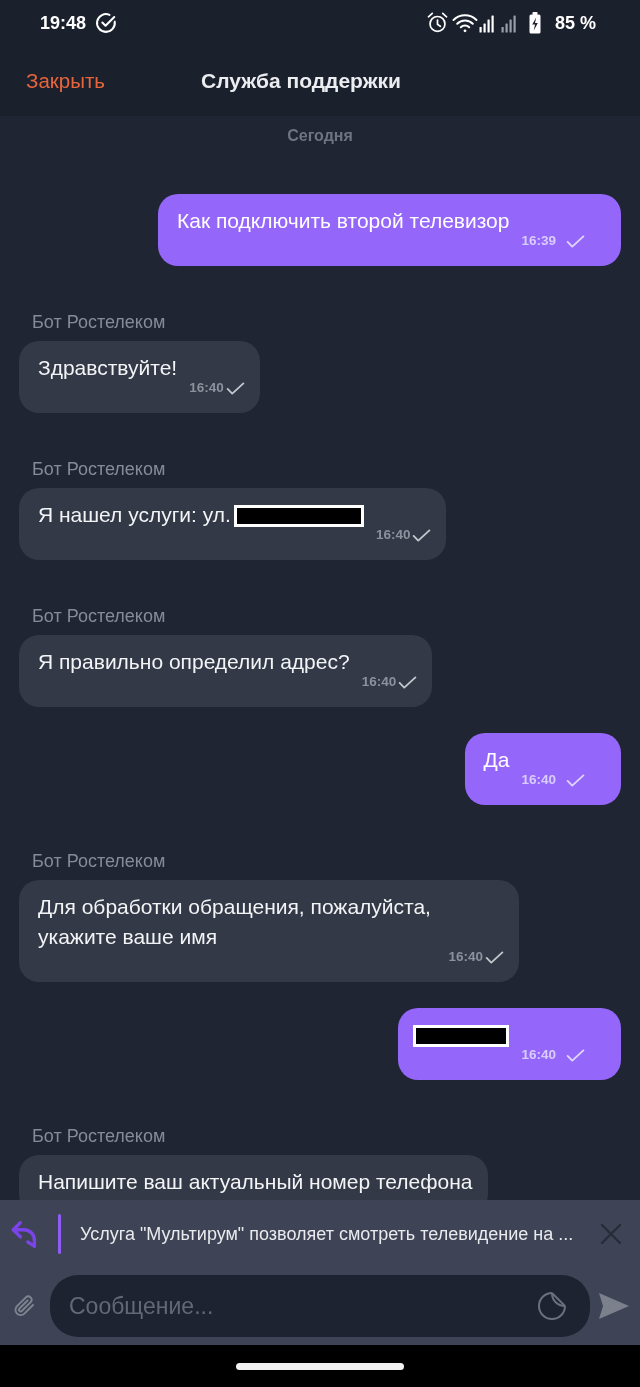  What do you see at coordinates (534, 22) in the screenshot?
I see `battery-icon` at bounding box center [534, 22].